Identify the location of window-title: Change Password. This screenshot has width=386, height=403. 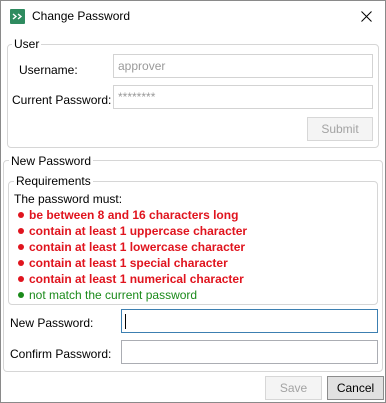
(81, 16).